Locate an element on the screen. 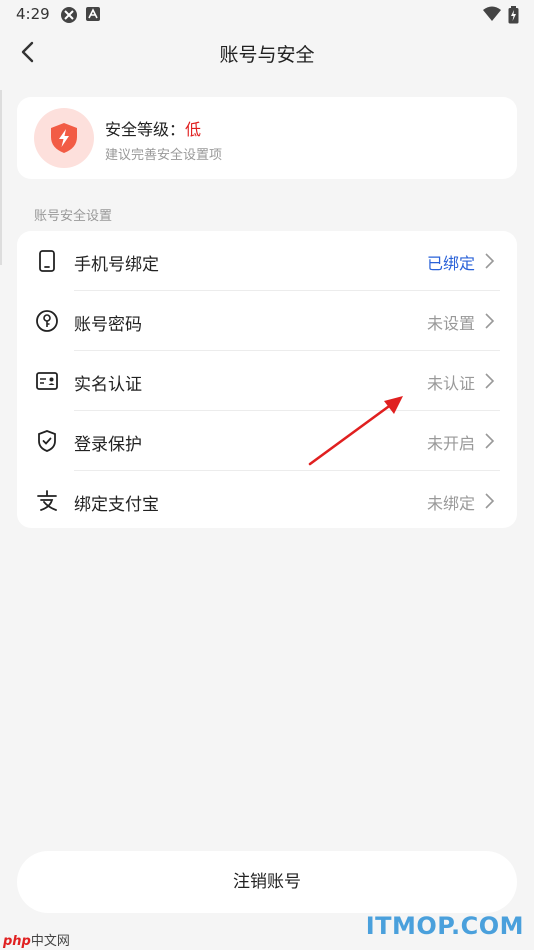 This screenshot has width=534, height=950. shield-bolt-icon is located at coordinates (64, 138).